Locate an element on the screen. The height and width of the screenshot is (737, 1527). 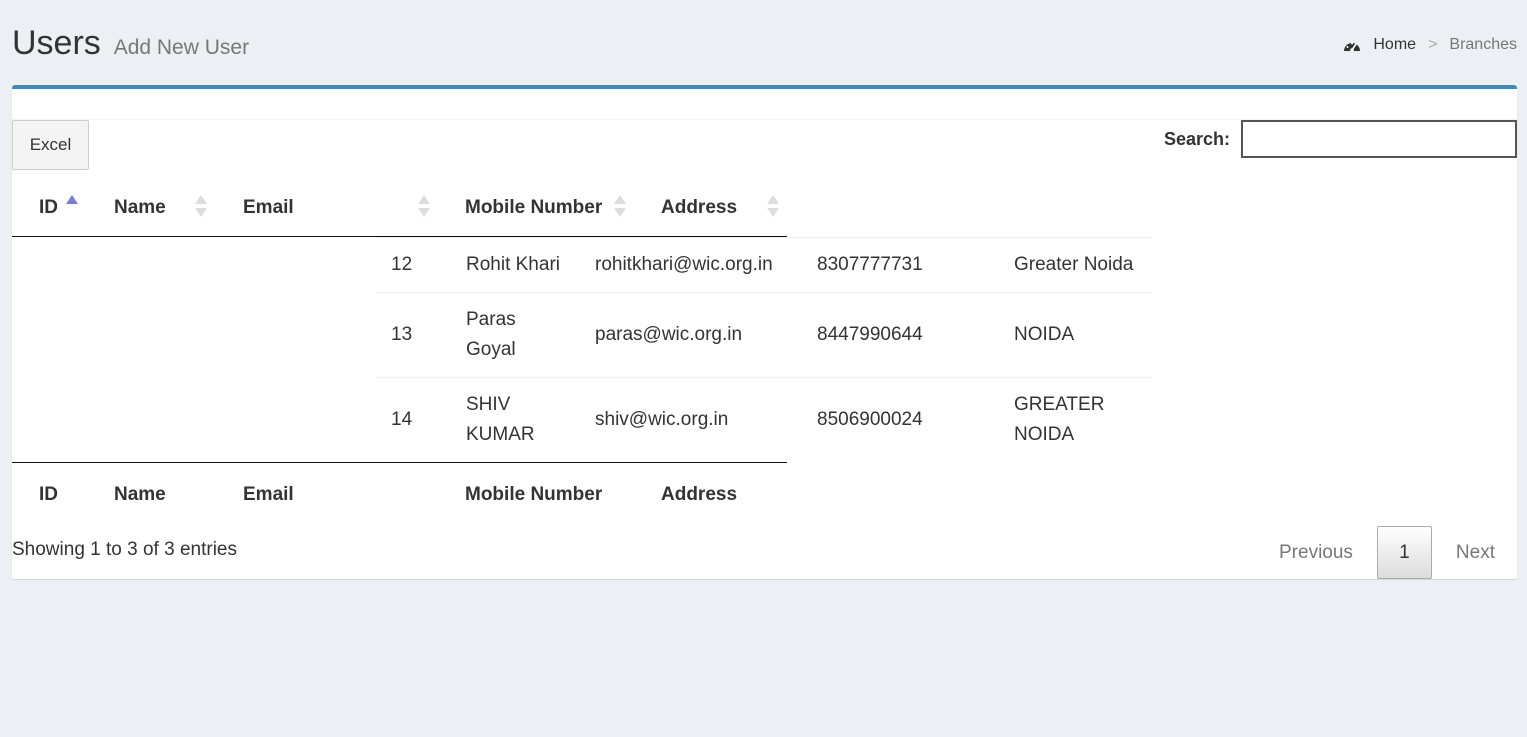
page-subtitle: Add New User is located at coordinates (181, 47).